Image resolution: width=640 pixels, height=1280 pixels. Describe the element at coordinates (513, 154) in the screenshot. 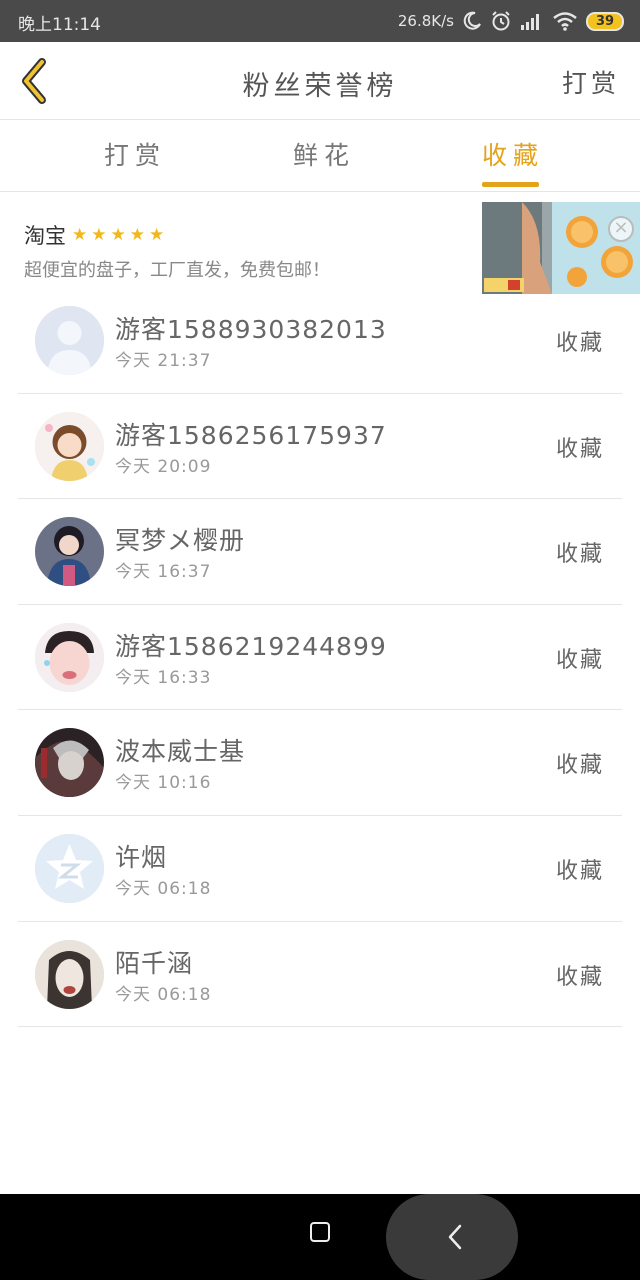

I see `tab-favorites: 收藏` at that location.